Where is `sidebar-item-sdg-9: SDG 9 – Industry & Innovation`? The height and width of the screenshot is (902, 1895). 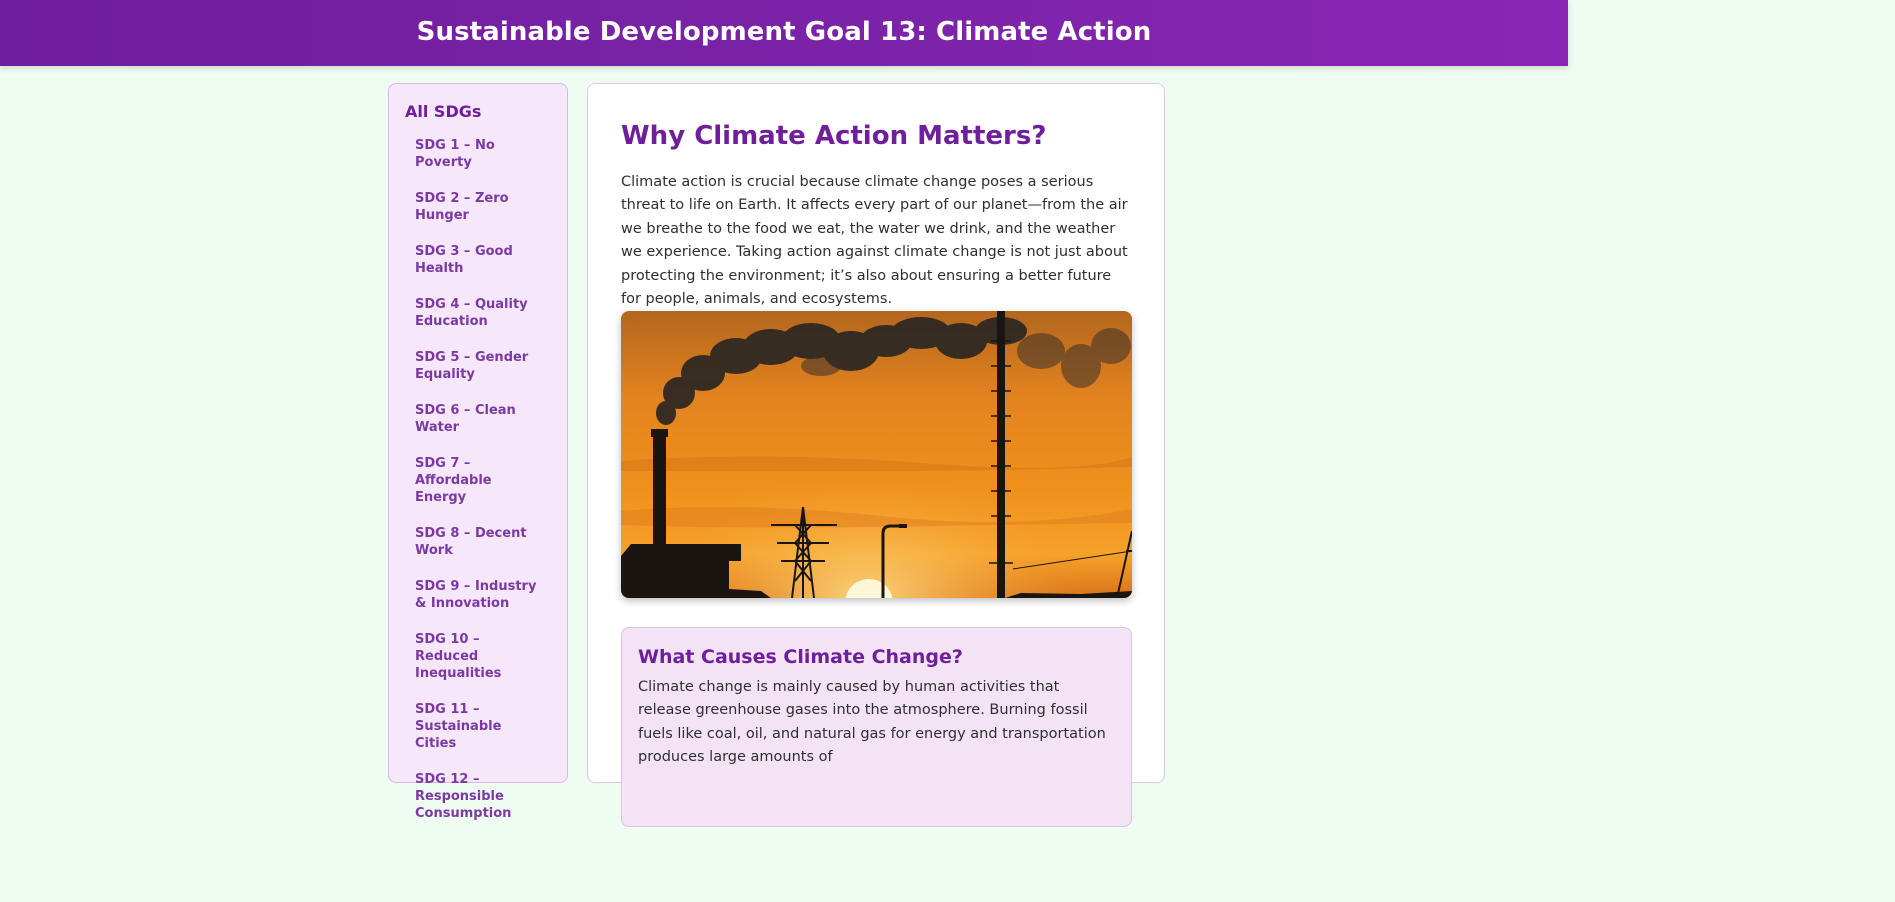
sidebar-item-sdg-9: SDG 9 – Industry & Innovation is located at coordinates (478, 595).